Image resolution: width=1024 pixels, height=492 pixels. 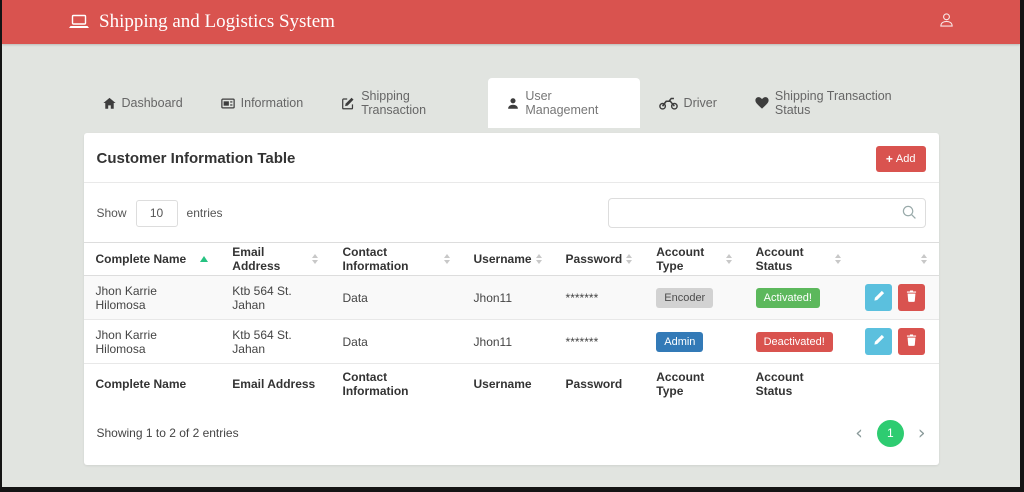 I want to click on account-type-badge: Admin, so click(x=680, y=341).